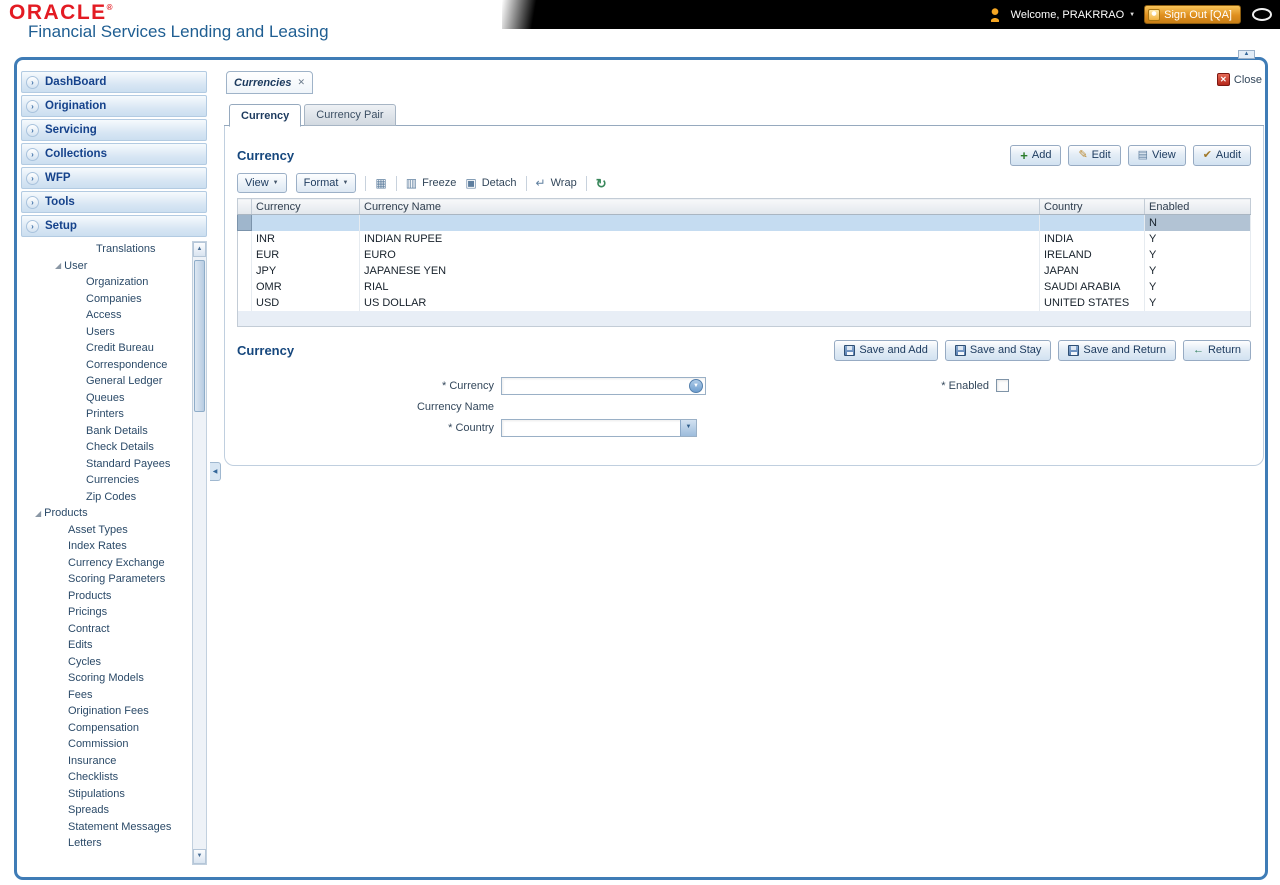 The width and height of the screenshot is (1280, 885). Describe the element at coordinates (105, 348) in the screenshot. I see `tree-item-credit-bureau: Credit Bureau` at that location.